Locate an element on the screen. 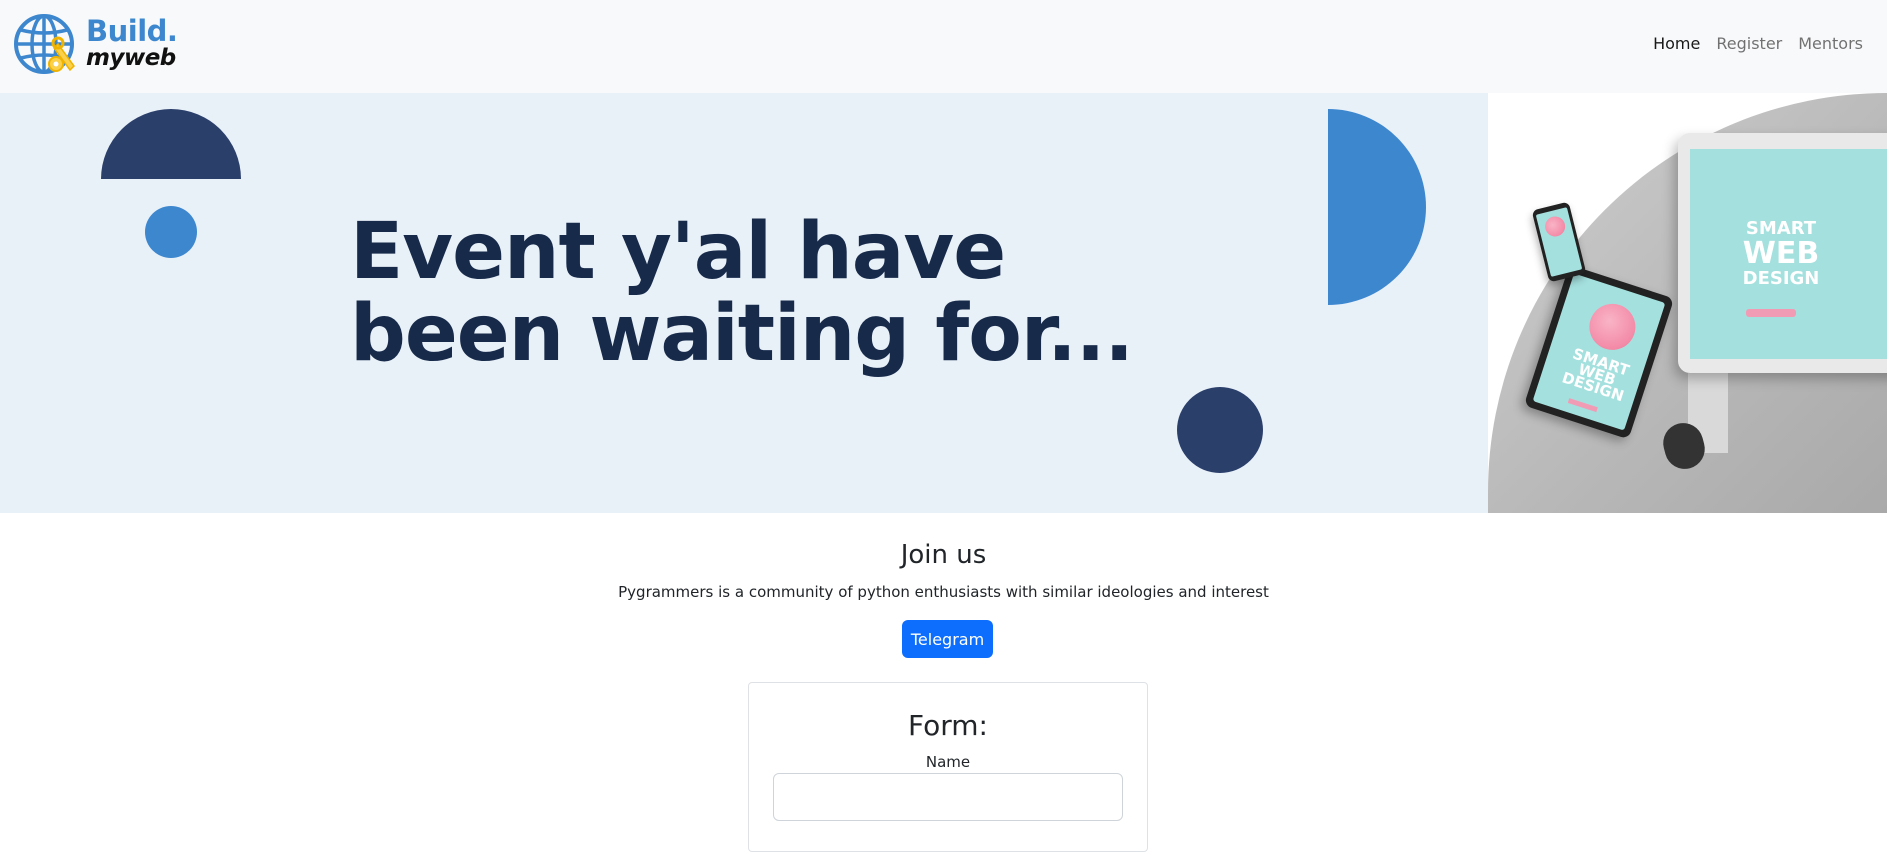  monitor-text-line3: DESIGN is located at coordinates (1781, 278).